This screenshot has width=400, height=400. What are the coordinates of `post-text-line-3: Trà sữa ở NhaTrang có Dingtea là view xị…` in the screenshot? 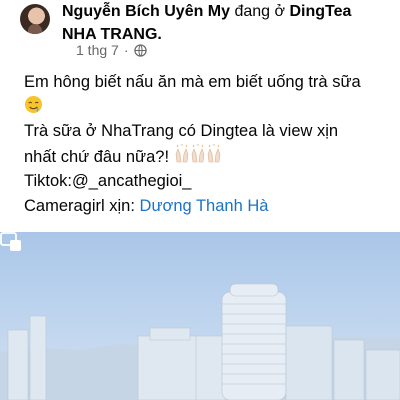 It's located at (181, 131).